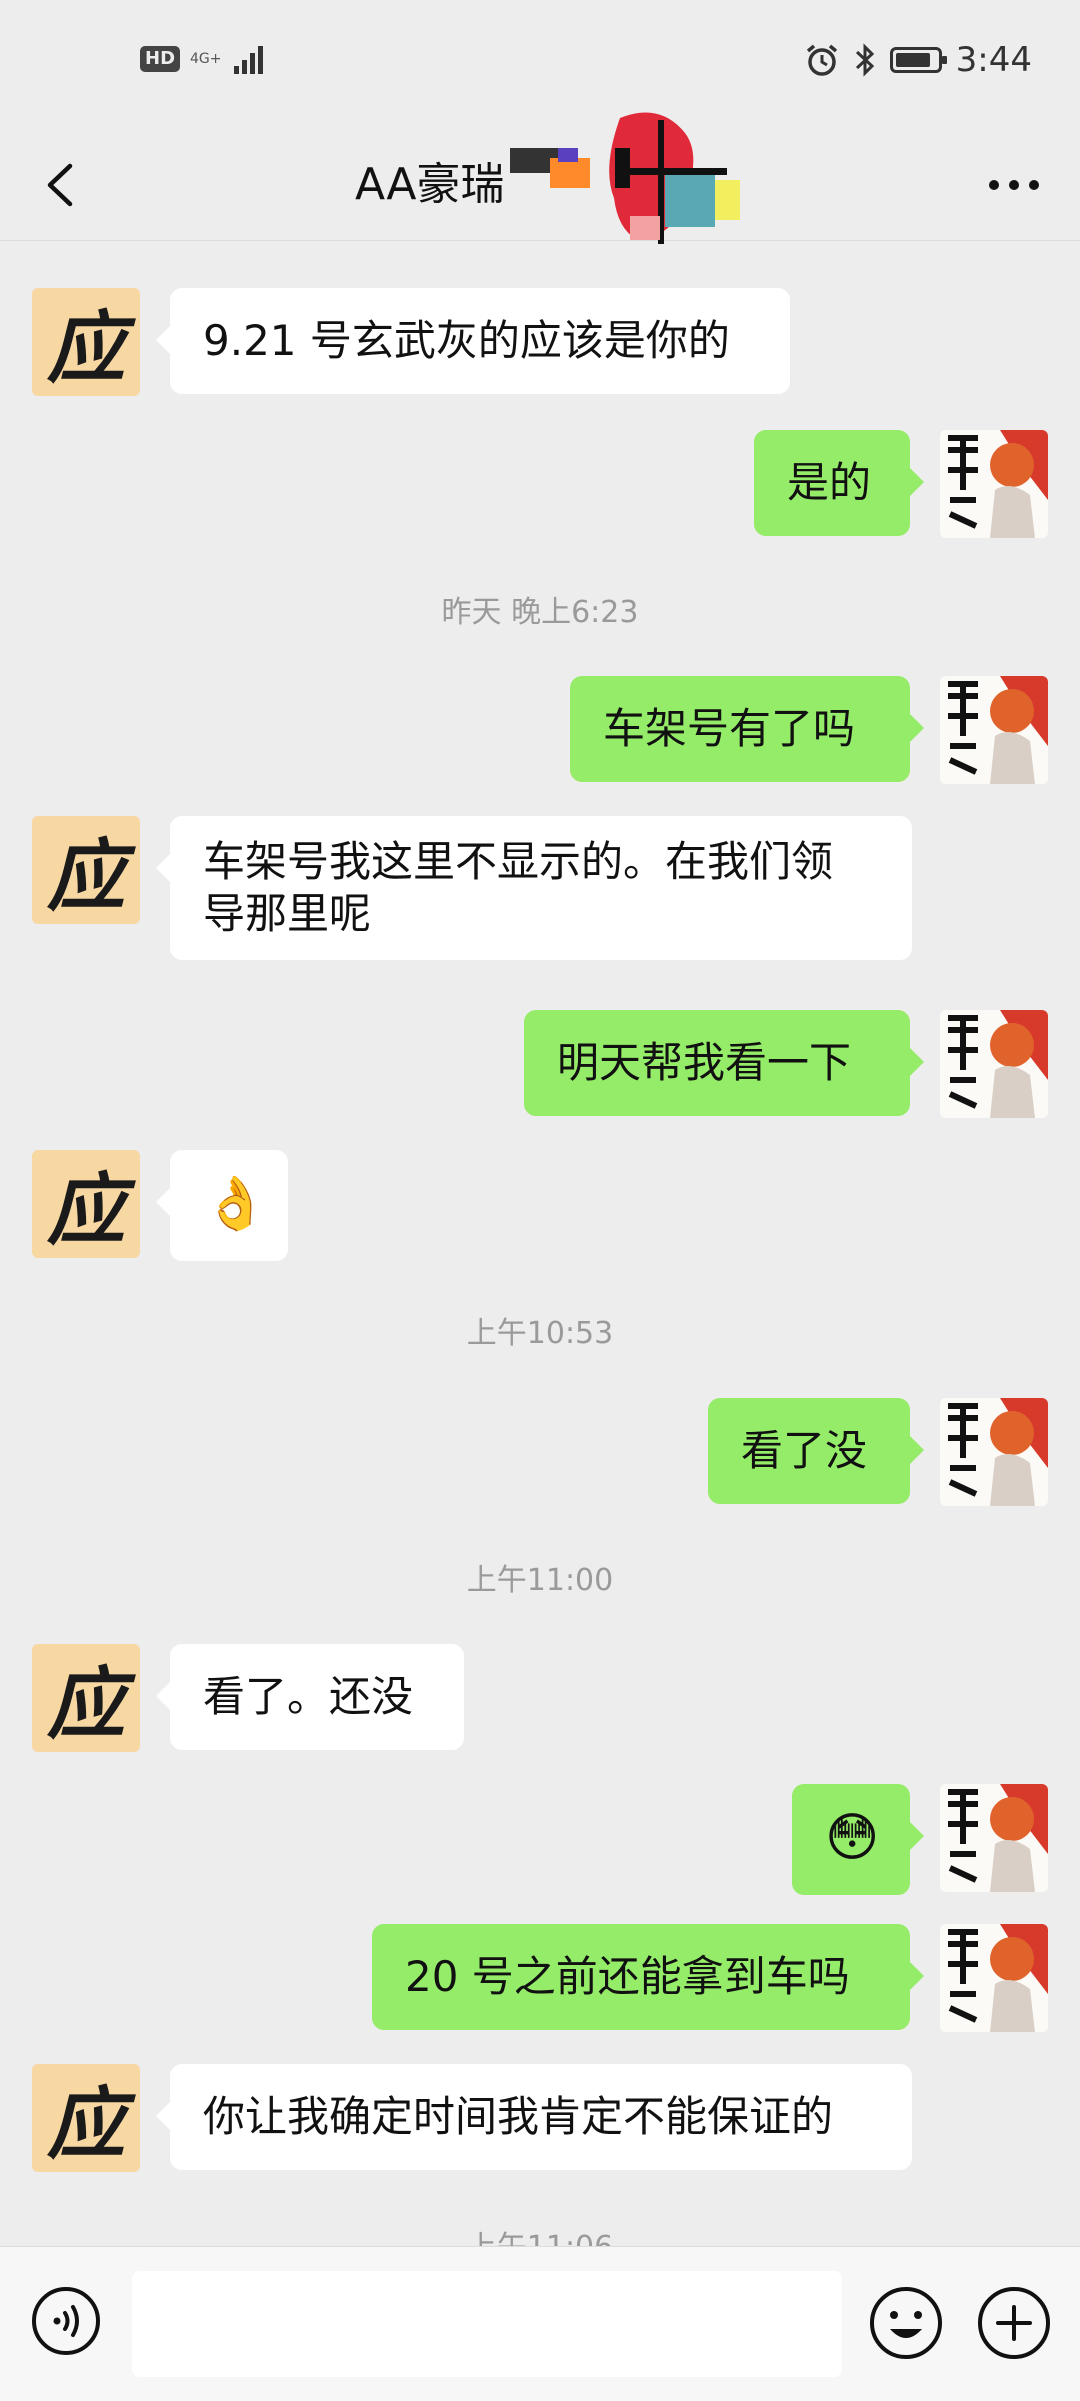 This screenshot has width=1080, height=2401. I want to click on incoming-message: 👌, so click(222, 1205).